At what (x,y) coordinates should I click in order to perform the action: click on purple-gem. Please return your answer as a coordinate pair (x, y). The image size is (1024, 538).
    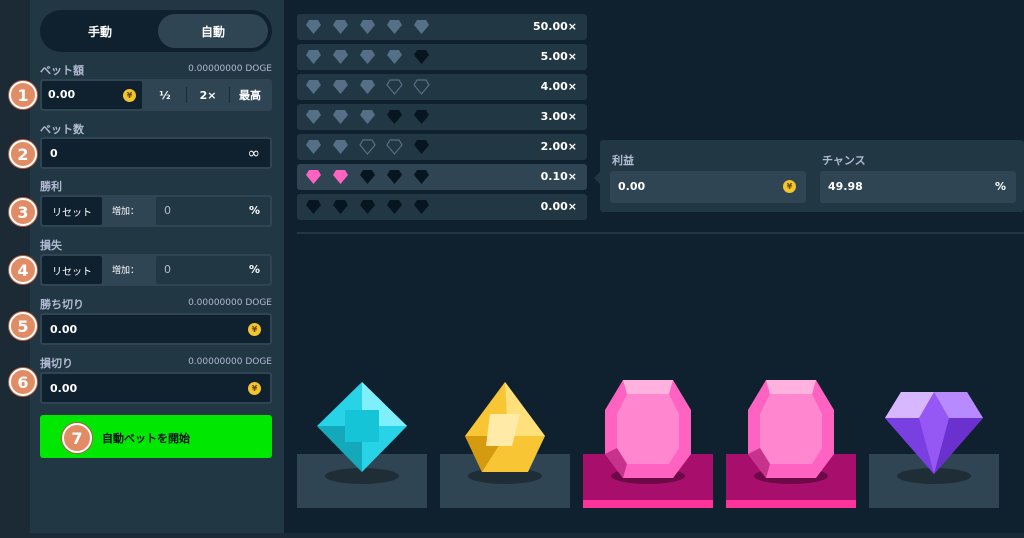
    Looking at the image, I should click on (934, 433).